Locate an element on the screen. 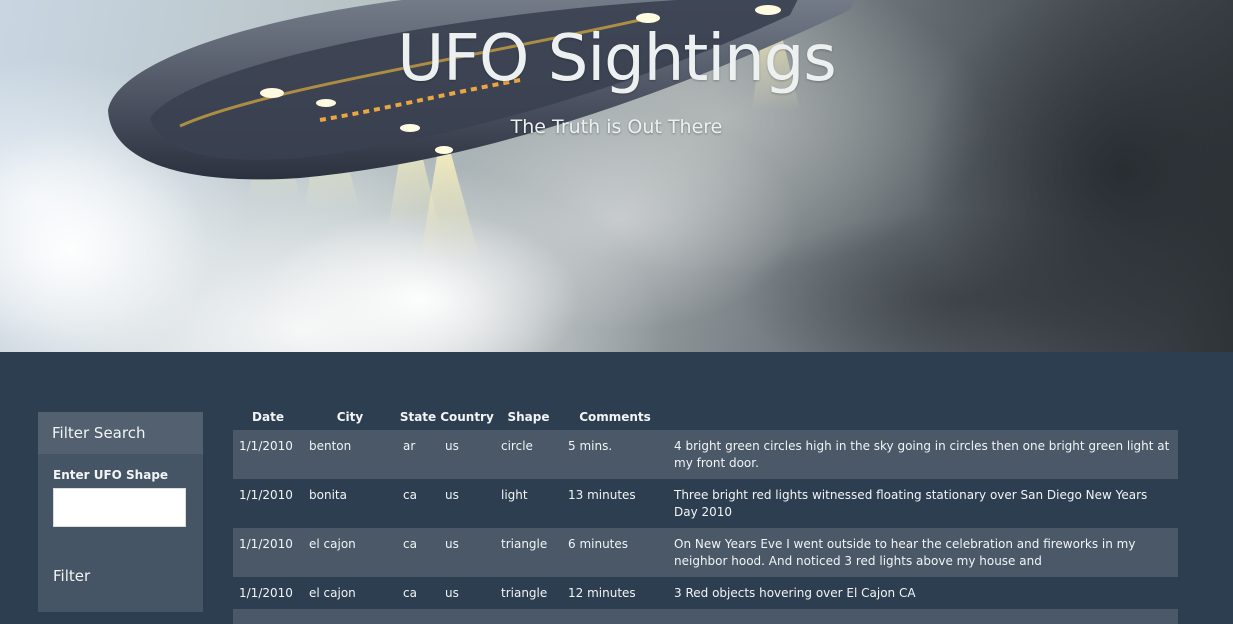  cell-shape: circle is located at coordinates (528, 454).